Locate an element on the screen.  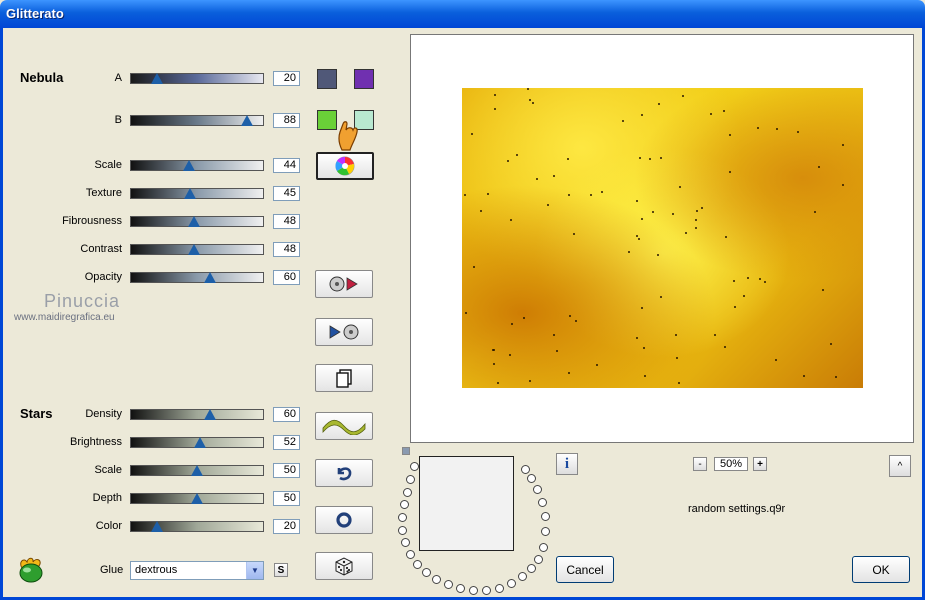
undo-button is located at coordinates (344, 473).